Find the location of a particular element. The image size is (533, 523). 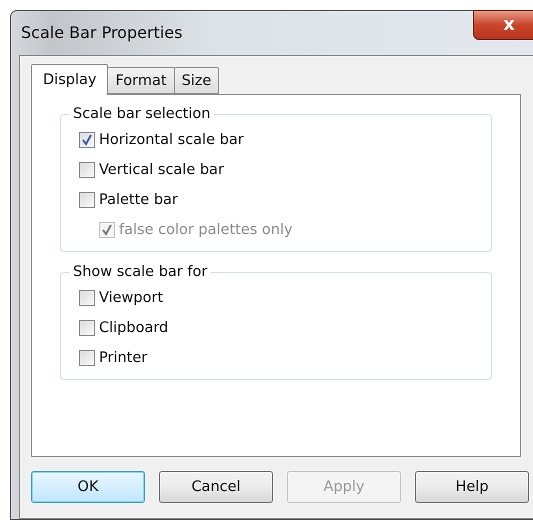

window-title: Scale Bar Properties is located at coordinates (101, 32).